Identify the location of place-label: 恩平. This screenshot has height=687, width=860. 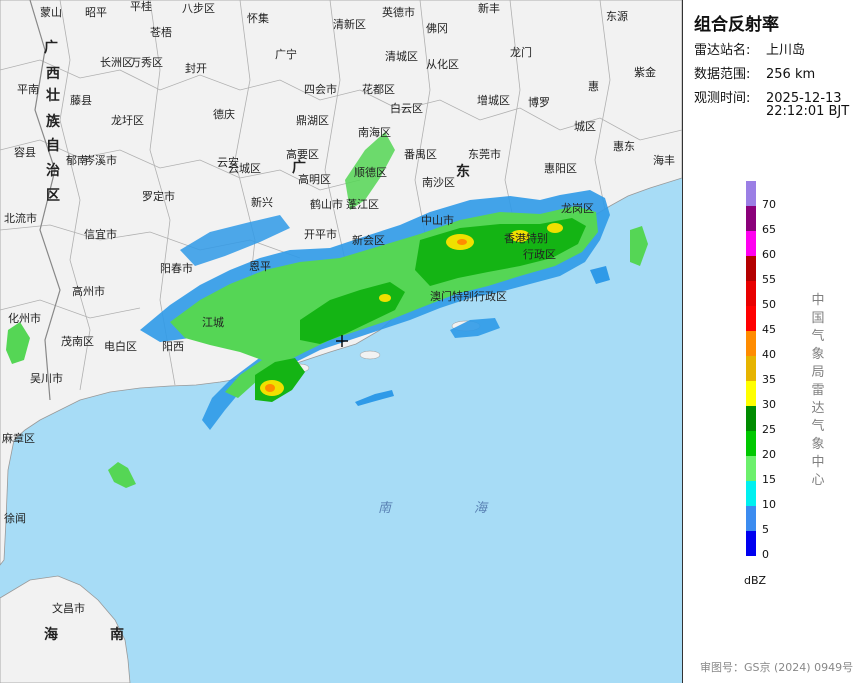
(260, 266).